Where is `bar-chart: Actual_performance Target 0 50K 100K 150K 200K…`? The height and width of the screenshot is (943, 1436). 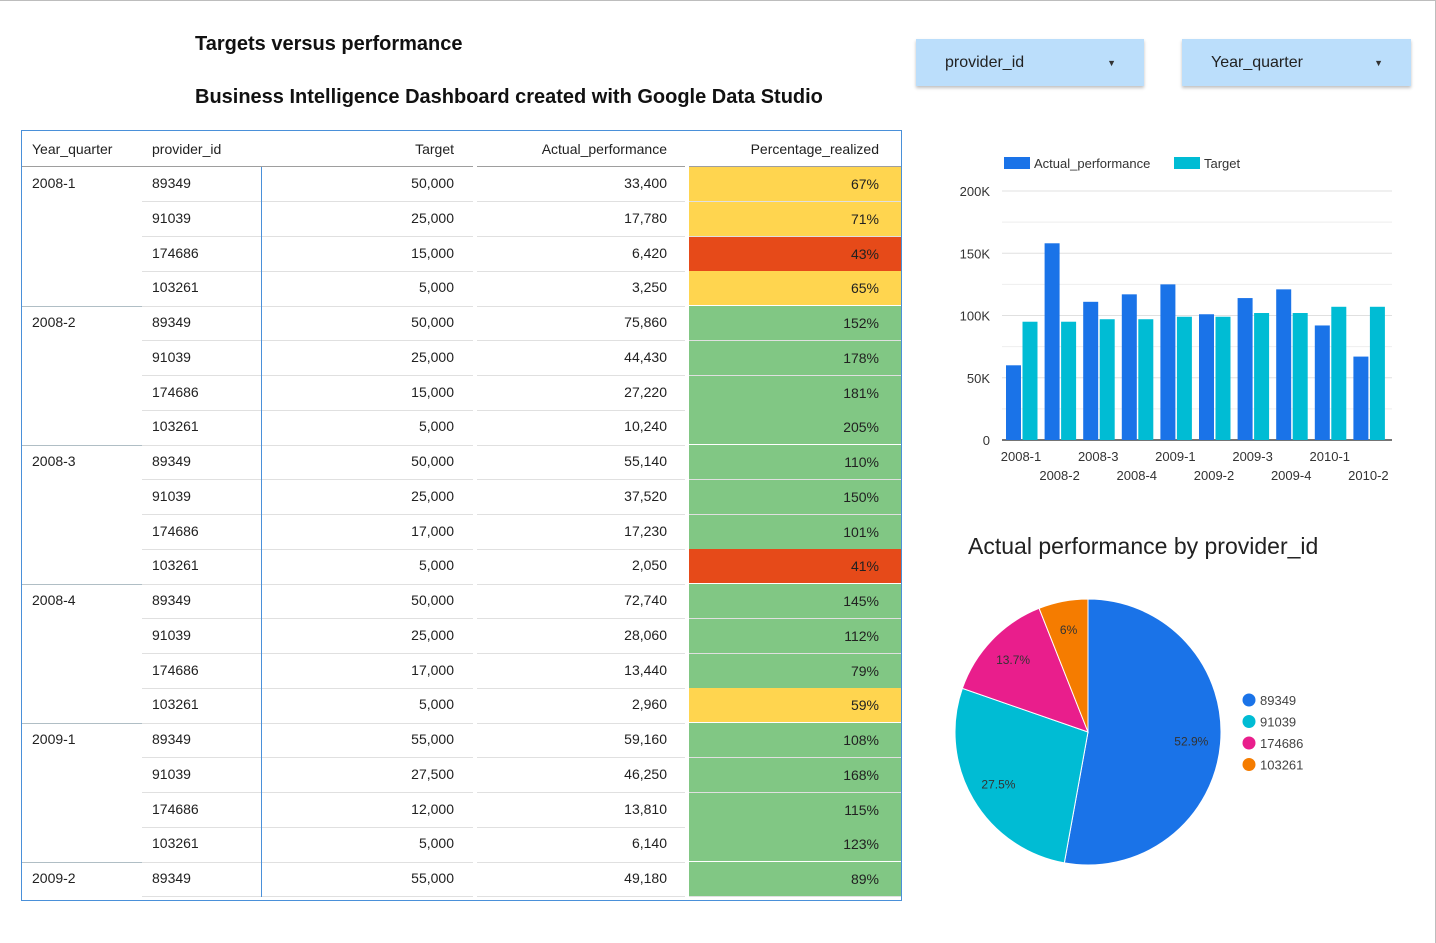
bar-chart: Actual_performance Target 0 50K 100K 150K 200K… is located at coordinates (1176, 319).